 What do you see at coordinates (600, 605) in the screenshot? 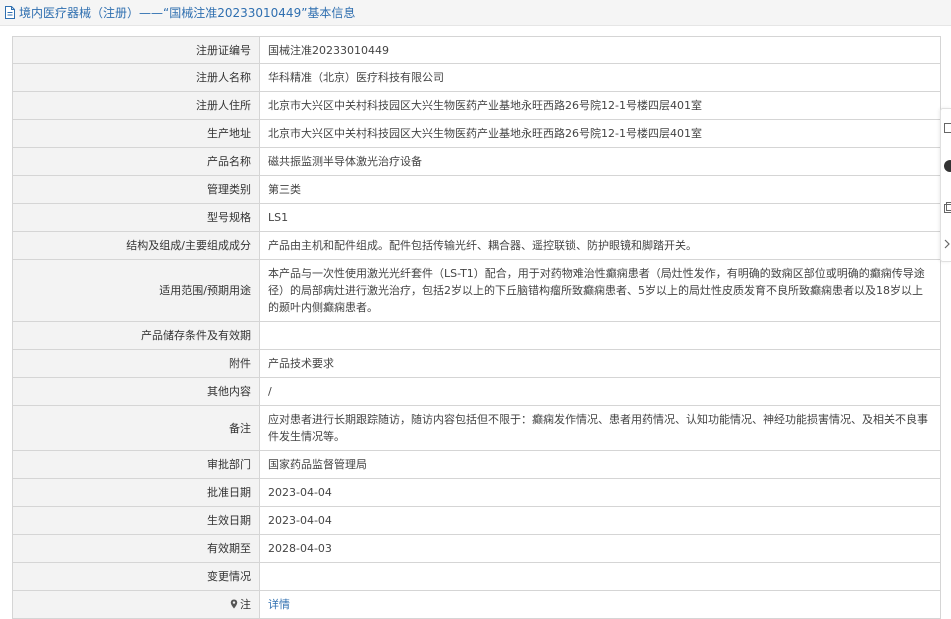
I see `note-value-cell: 详情` at bounding box center [600, 605].